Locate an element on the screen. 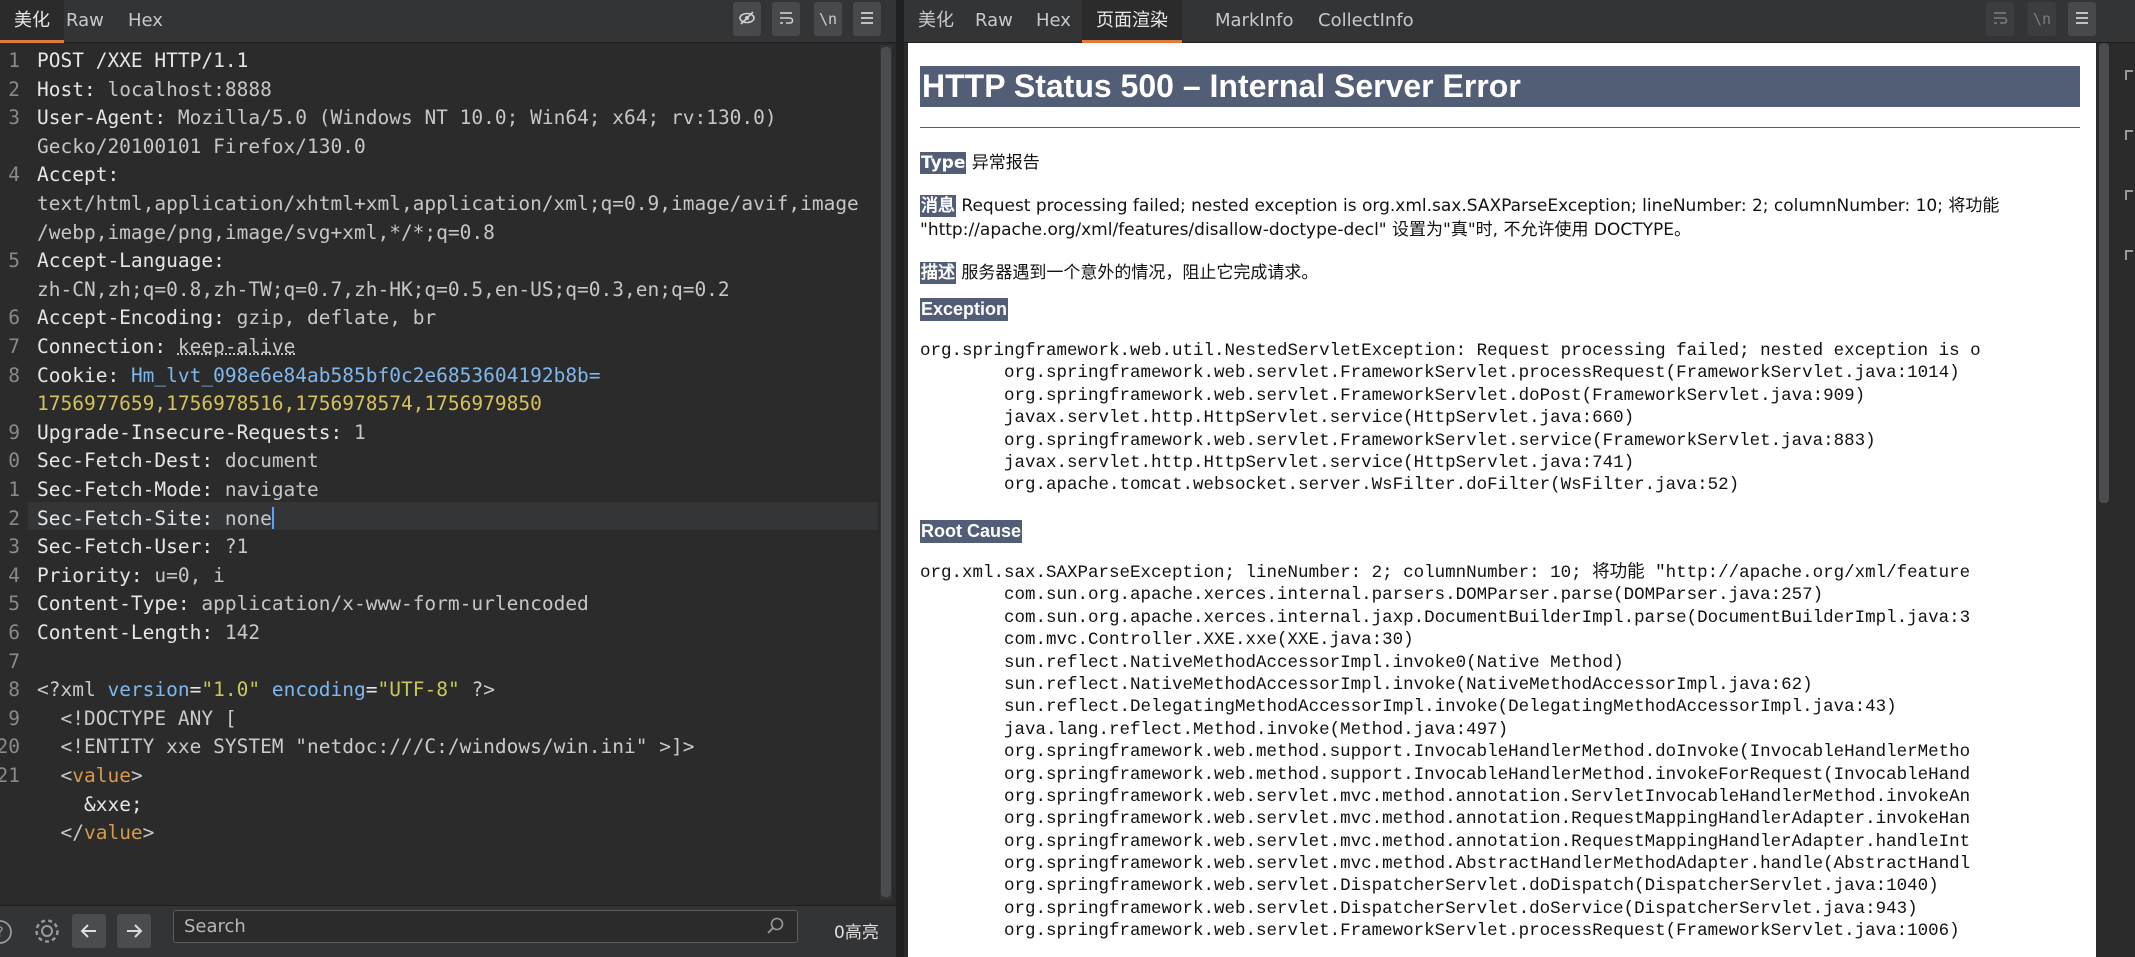 The height and width of the screenshot is (957, 2135). line-number: 0 is located at coordinates (14, 461).